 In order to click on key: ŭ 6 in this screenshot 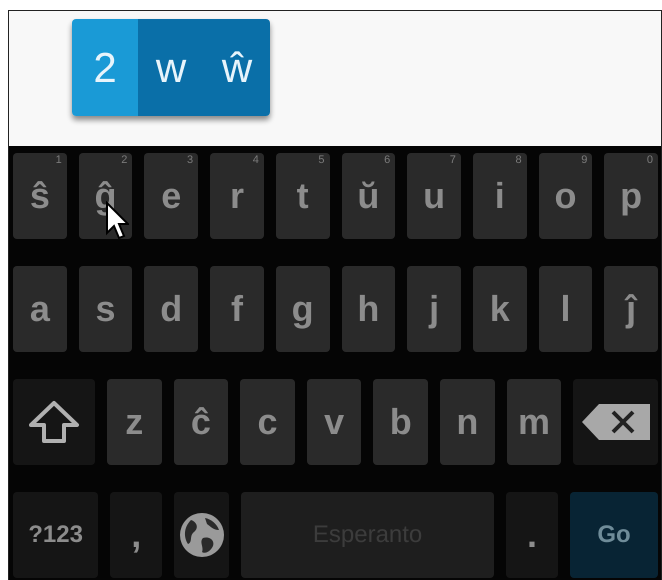, I will do `click(369, 196)`.